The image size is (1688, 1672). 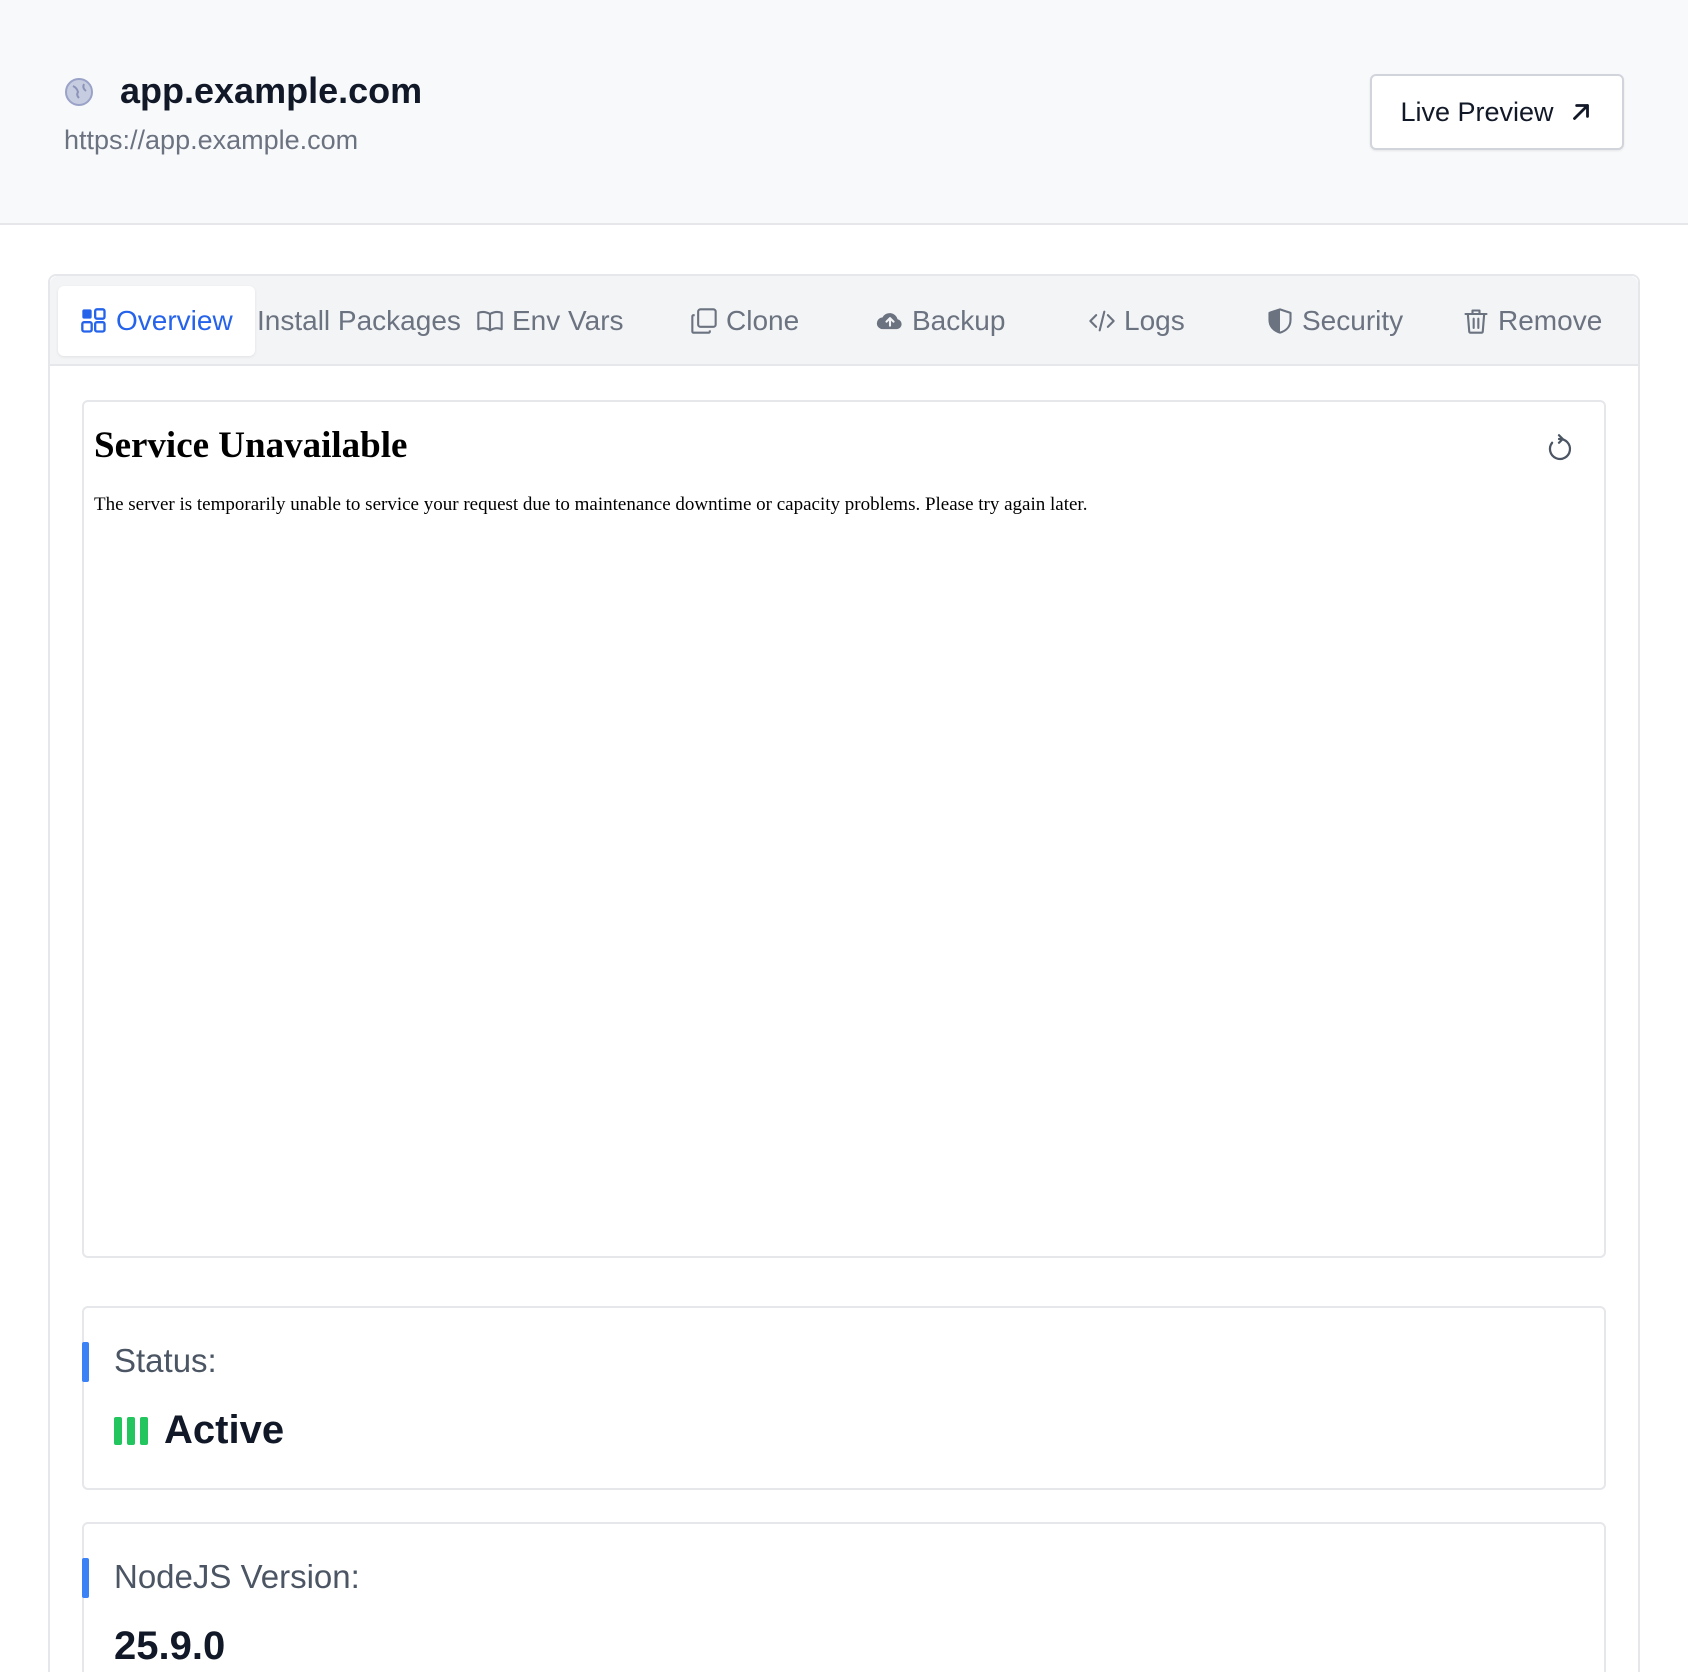 I want to click on site-title: app.example.com, so click(x=271, y=90).